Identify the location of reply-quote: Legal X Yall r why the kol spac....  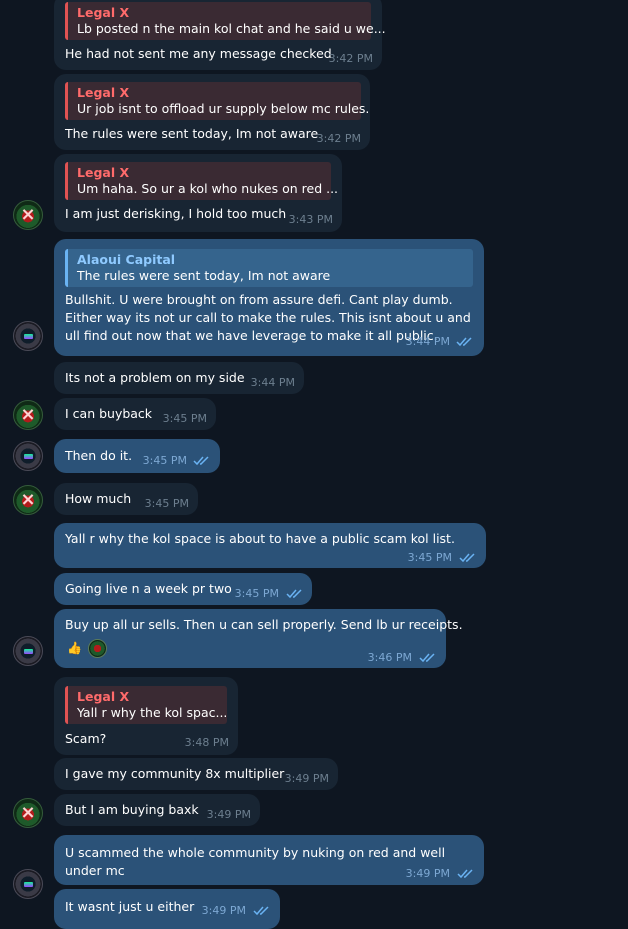
(146, 705).